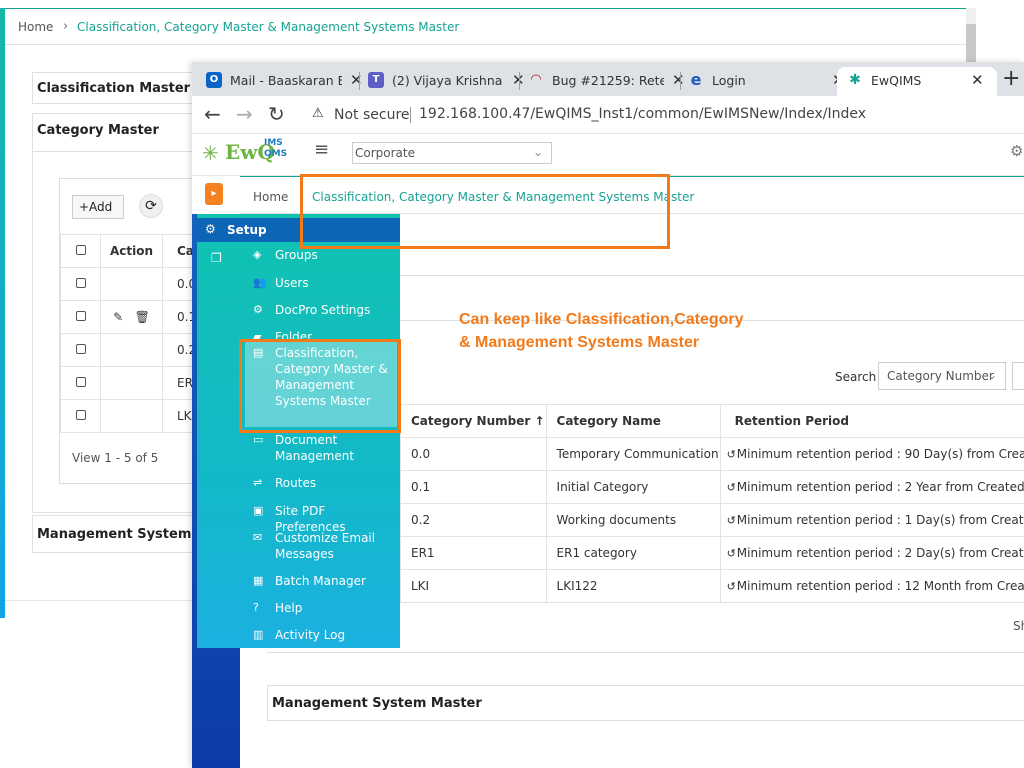 The height and width of the screenshot is (768, 1024). What do you see at coordinates (633, 421) in the screenshot?
I see `column-header-category-name: Category Name` at bounding box center [633, 421].